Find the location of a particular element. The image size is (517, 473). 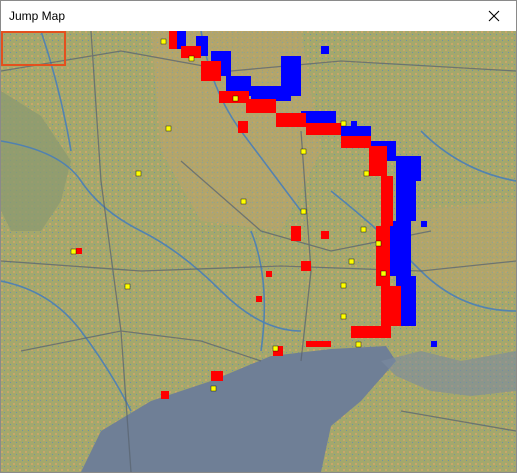

title-bar: Jump Map is located at coordinates (258, 16).